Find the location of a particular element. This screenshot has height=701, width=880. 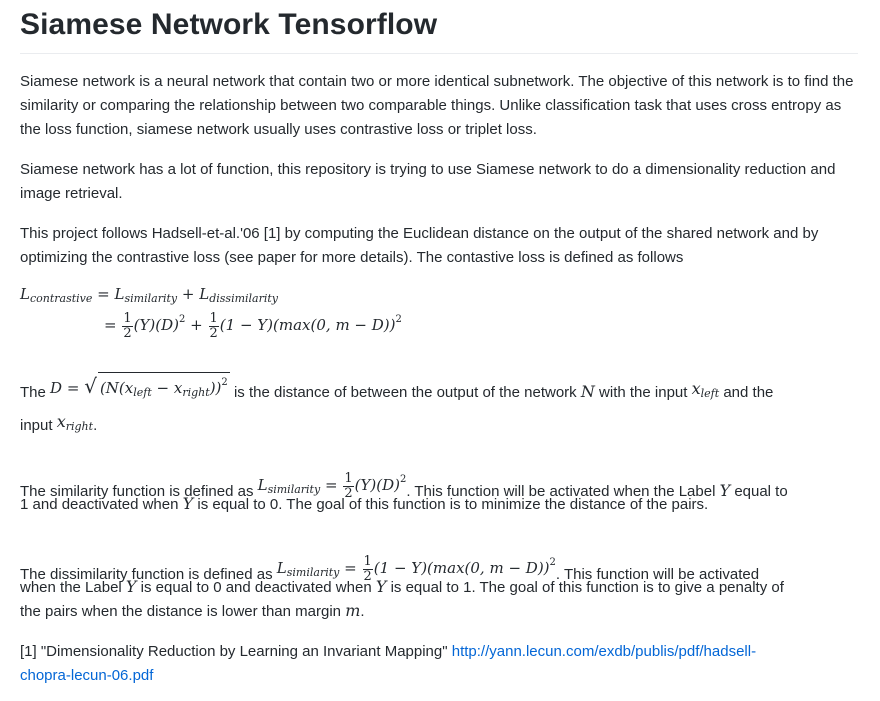

eq-half-fraction-1: 12 is located at coordinates (127, 325).